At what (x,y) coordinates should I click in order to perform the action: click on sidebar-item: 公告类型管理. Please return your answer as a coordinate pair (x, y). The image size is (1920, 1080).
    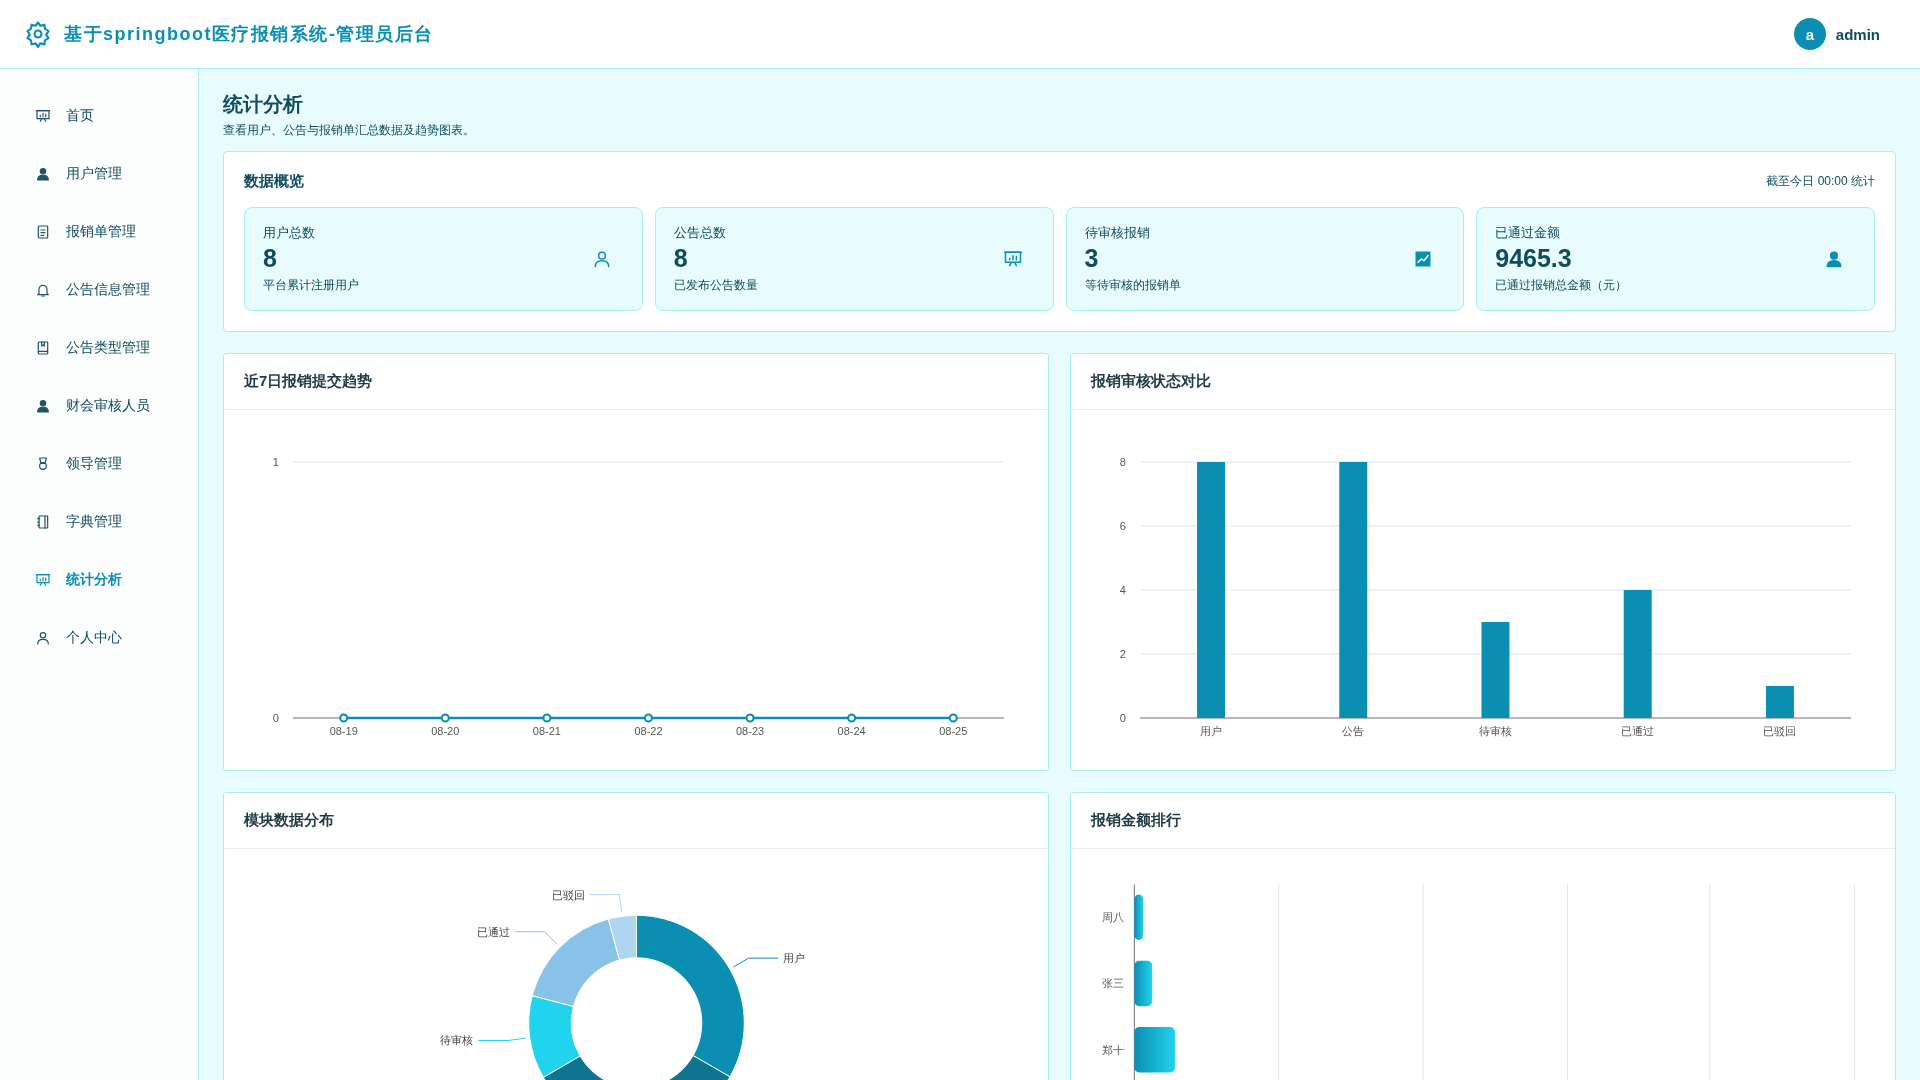
    Looking at the image, I should click on (99, 348).